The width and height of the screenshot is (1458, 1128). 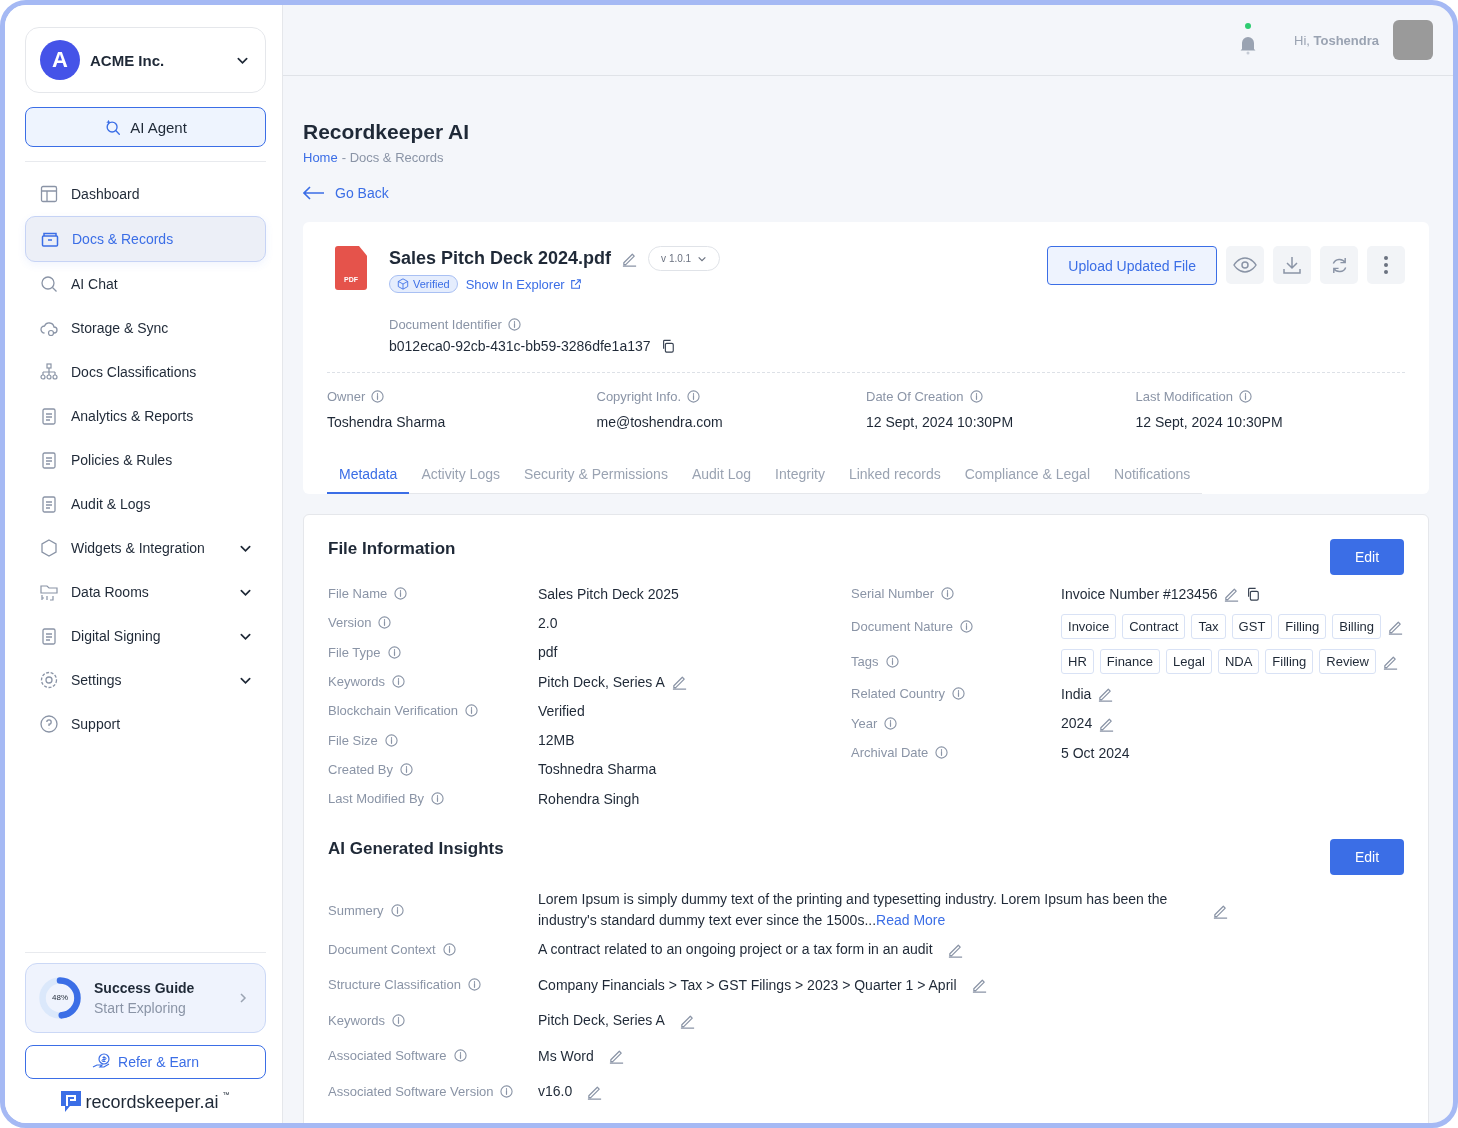 I want to click on organization-logo: A, so click(x=60, y=60).